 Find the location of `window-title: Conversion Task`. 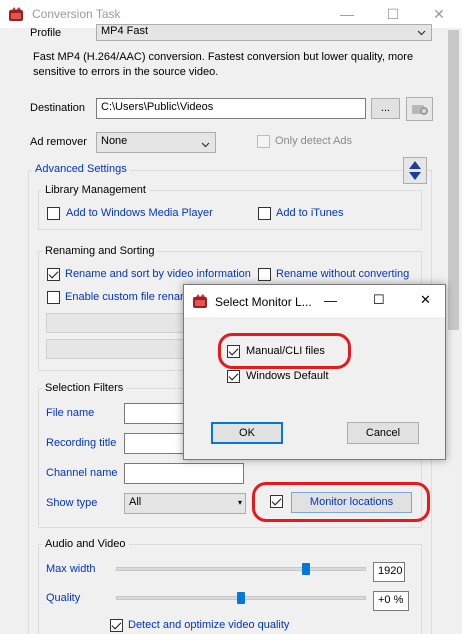

window-title: Conversion Task is located at coordinates (76, 14).